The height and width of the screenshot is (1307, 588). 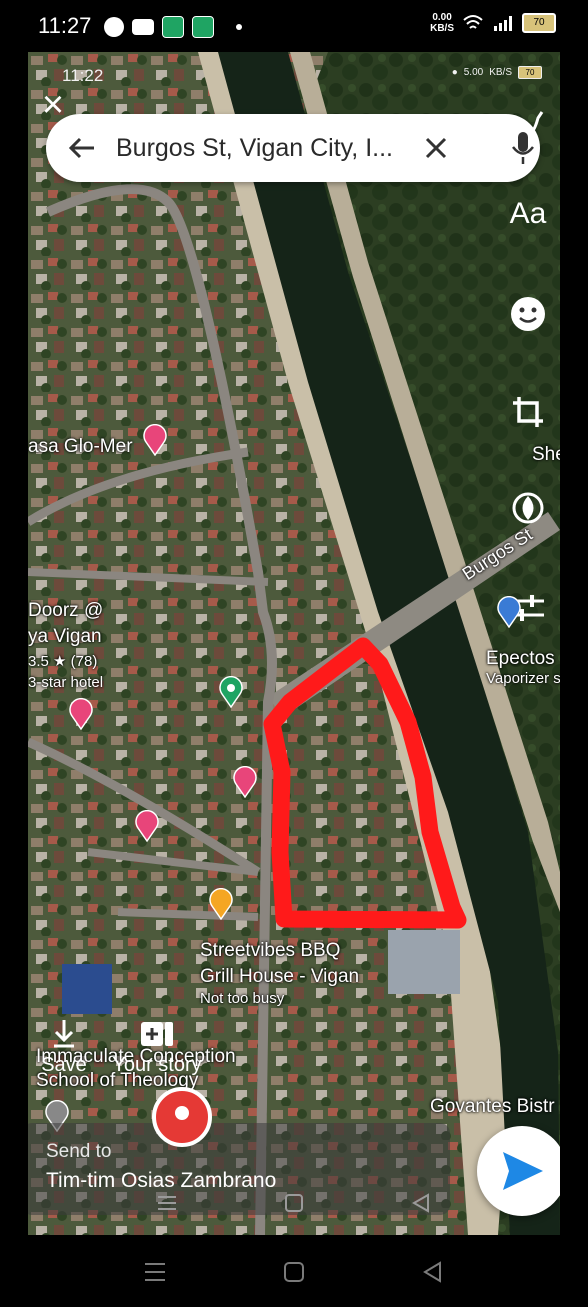 I want to click on map-label-streetvibes-1: Streetvibes BBQ, so click(x=270, y=950).